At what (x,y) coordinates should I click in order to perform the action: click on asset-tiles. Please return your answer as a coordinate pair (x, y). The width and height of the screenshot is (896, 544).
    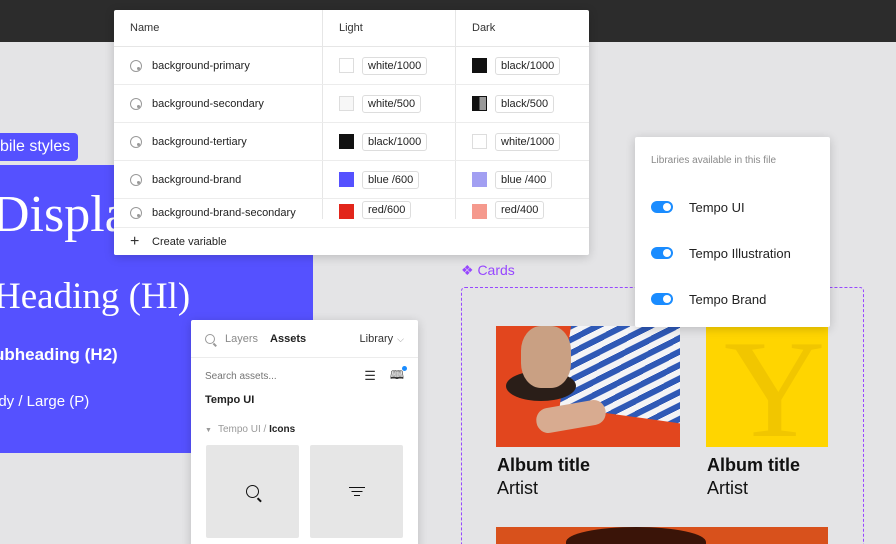
    Looking at the image, I should click on (304, 491).